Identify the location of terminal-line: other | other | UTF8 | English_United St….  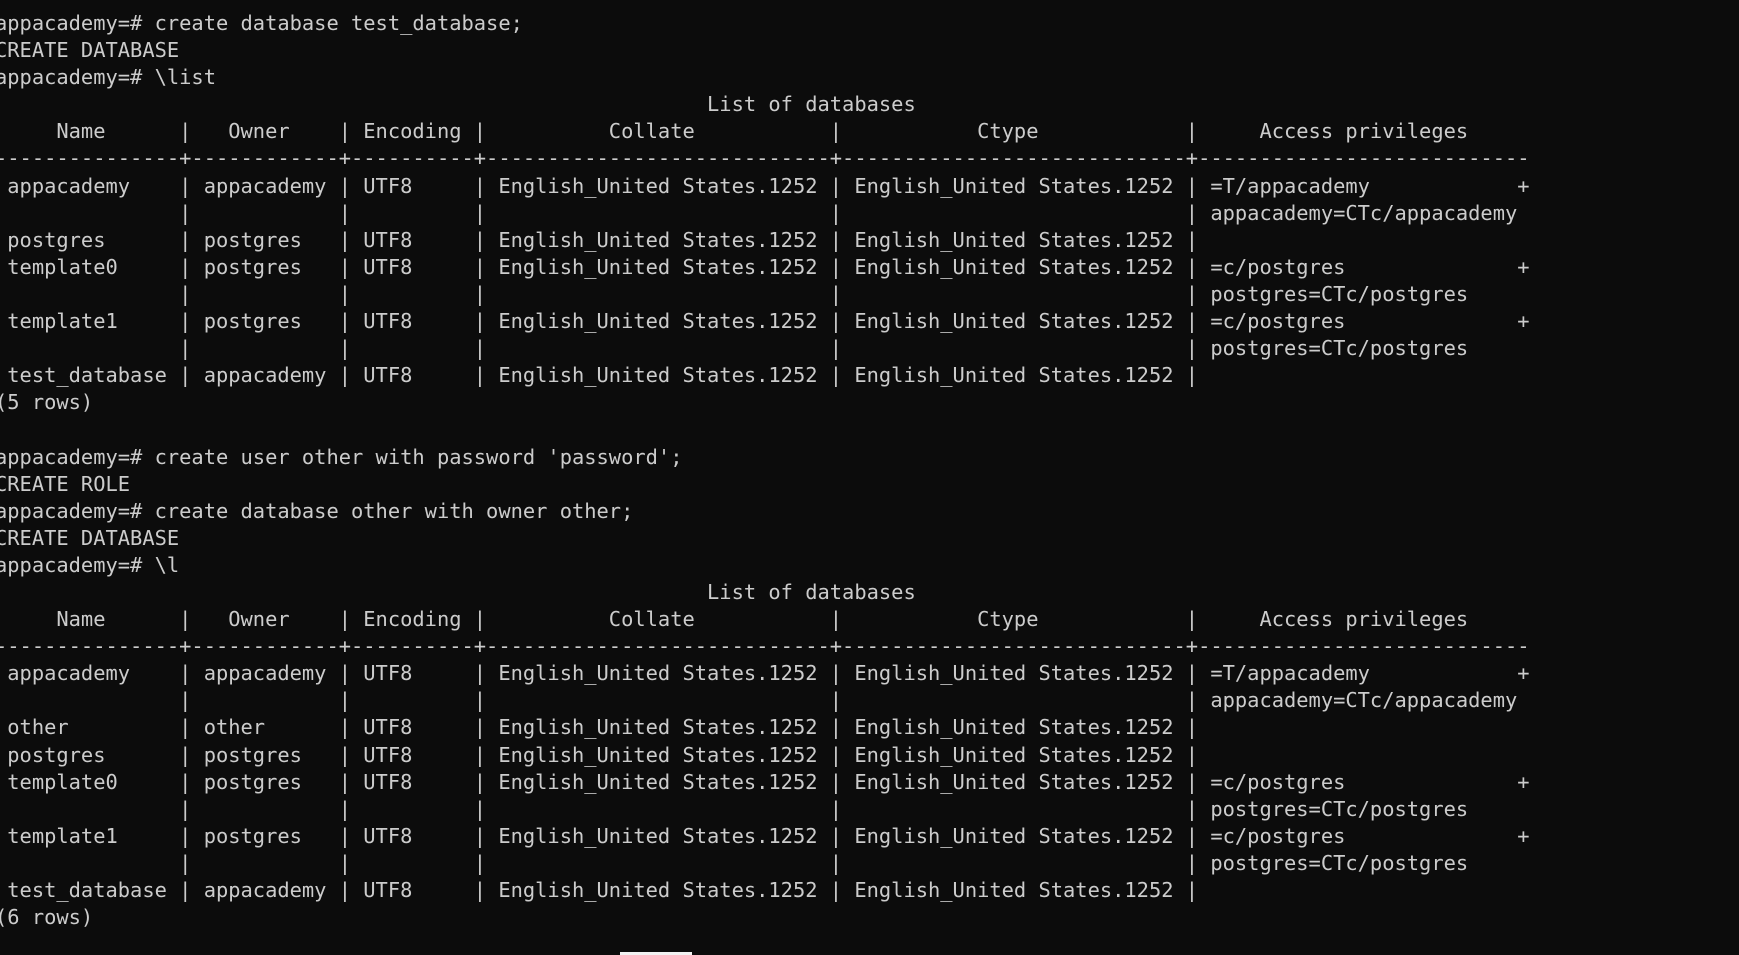
(599, 727).